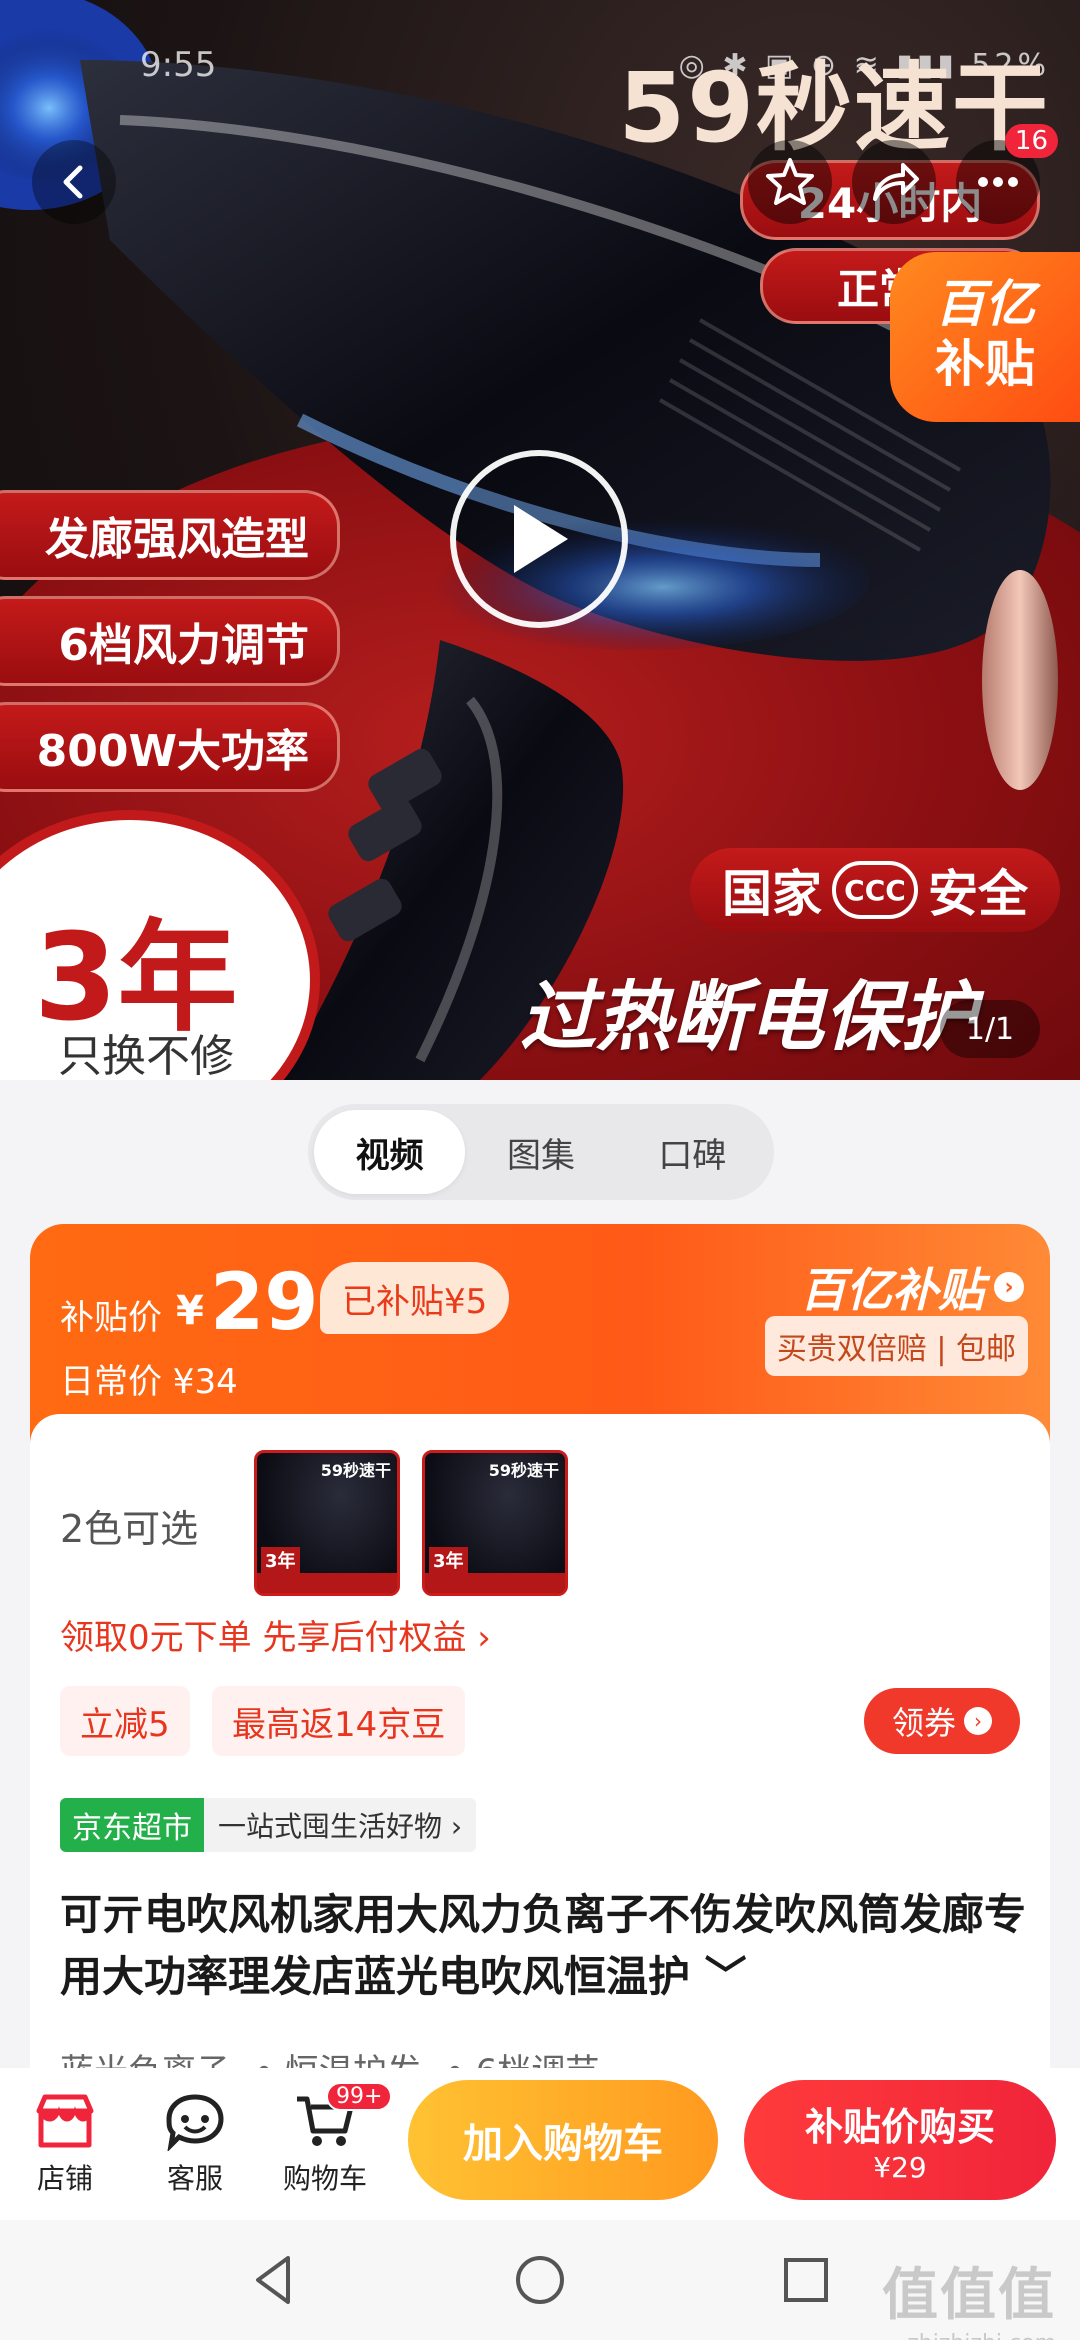 This screenshot has height=2340, width=1080. I want to click on shop-button: 店铺, so click(65, 2144).